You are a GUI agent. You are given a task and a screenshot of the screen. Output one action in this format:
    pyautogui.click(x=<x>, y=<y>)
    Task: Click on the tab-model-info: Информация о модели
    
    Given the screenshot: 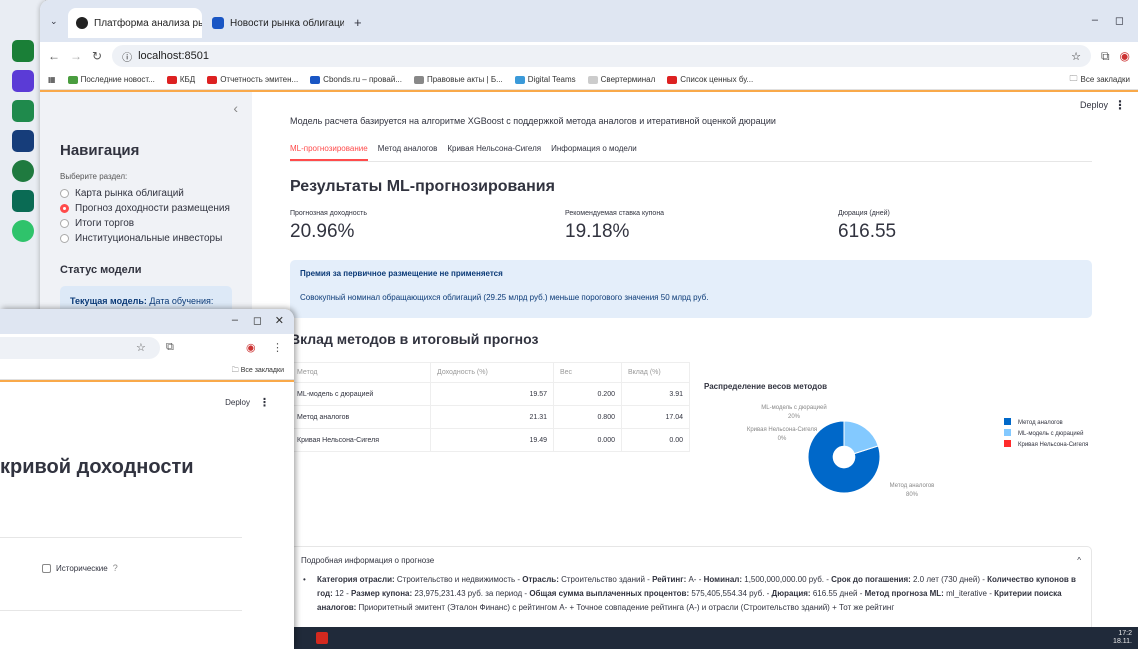 What is the action you would take?
    pyautogui.click(x=594, y=152)
    